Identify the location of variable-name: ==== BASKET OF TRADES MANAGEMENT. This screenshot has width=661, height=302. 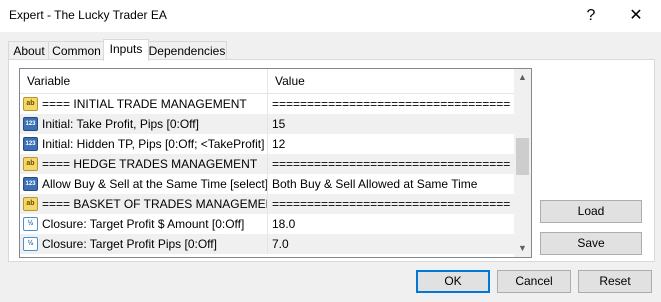
(154, 204).